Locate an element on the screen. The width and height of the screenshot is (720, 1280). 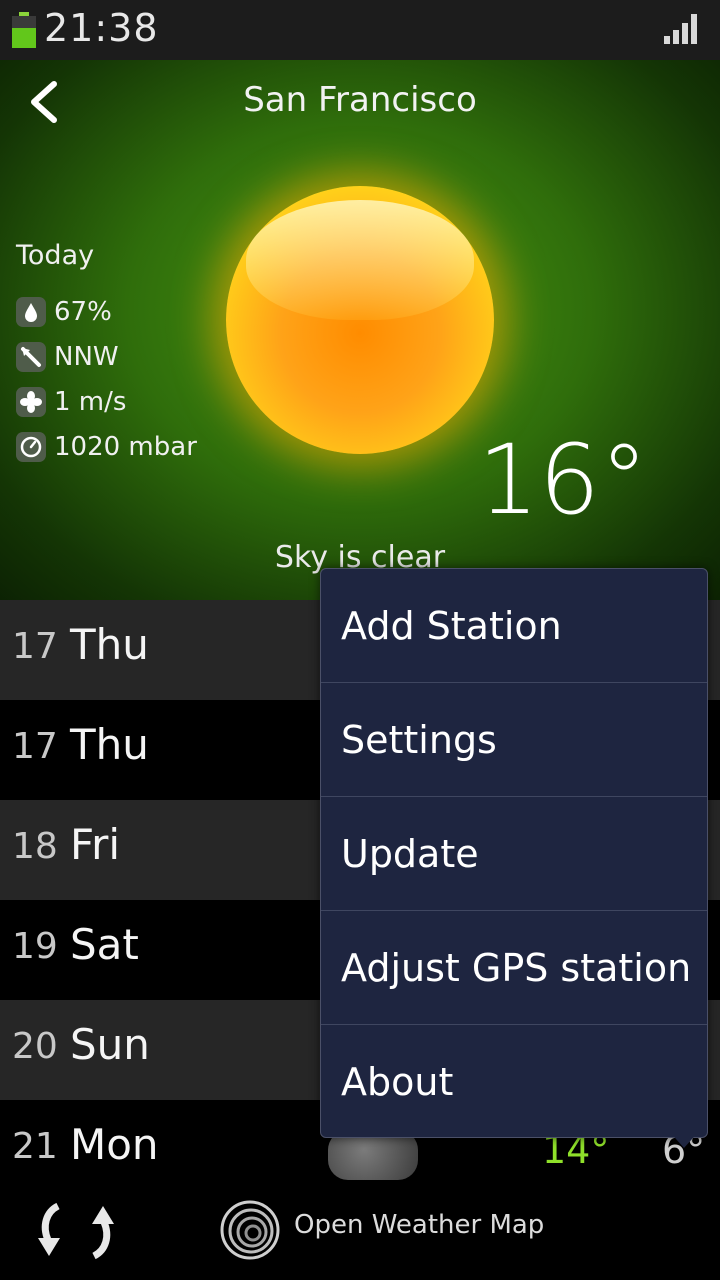
forecast-date: 19 is located at coordinates (35, 946).